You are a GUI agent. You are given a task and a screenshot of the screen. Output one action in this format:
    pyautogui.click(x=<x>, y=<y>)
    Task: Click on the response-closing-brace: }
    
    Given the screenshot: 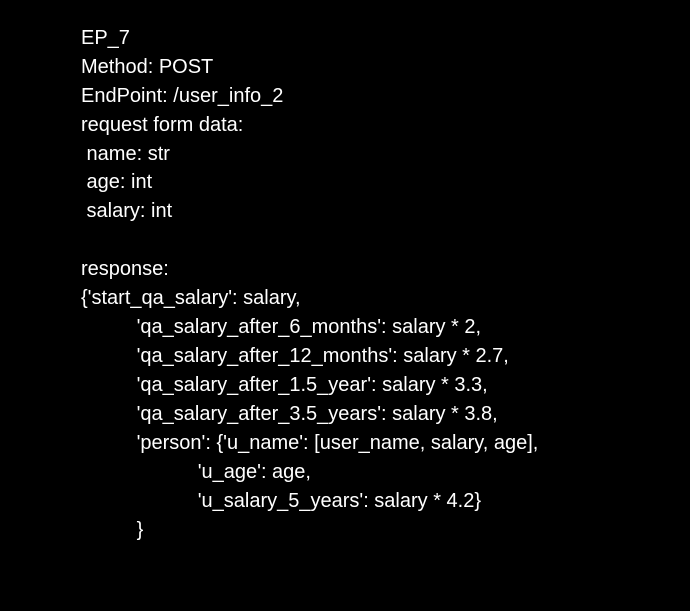 What is the action you would take?
    pyautogui.click(x=112, y=530)
    